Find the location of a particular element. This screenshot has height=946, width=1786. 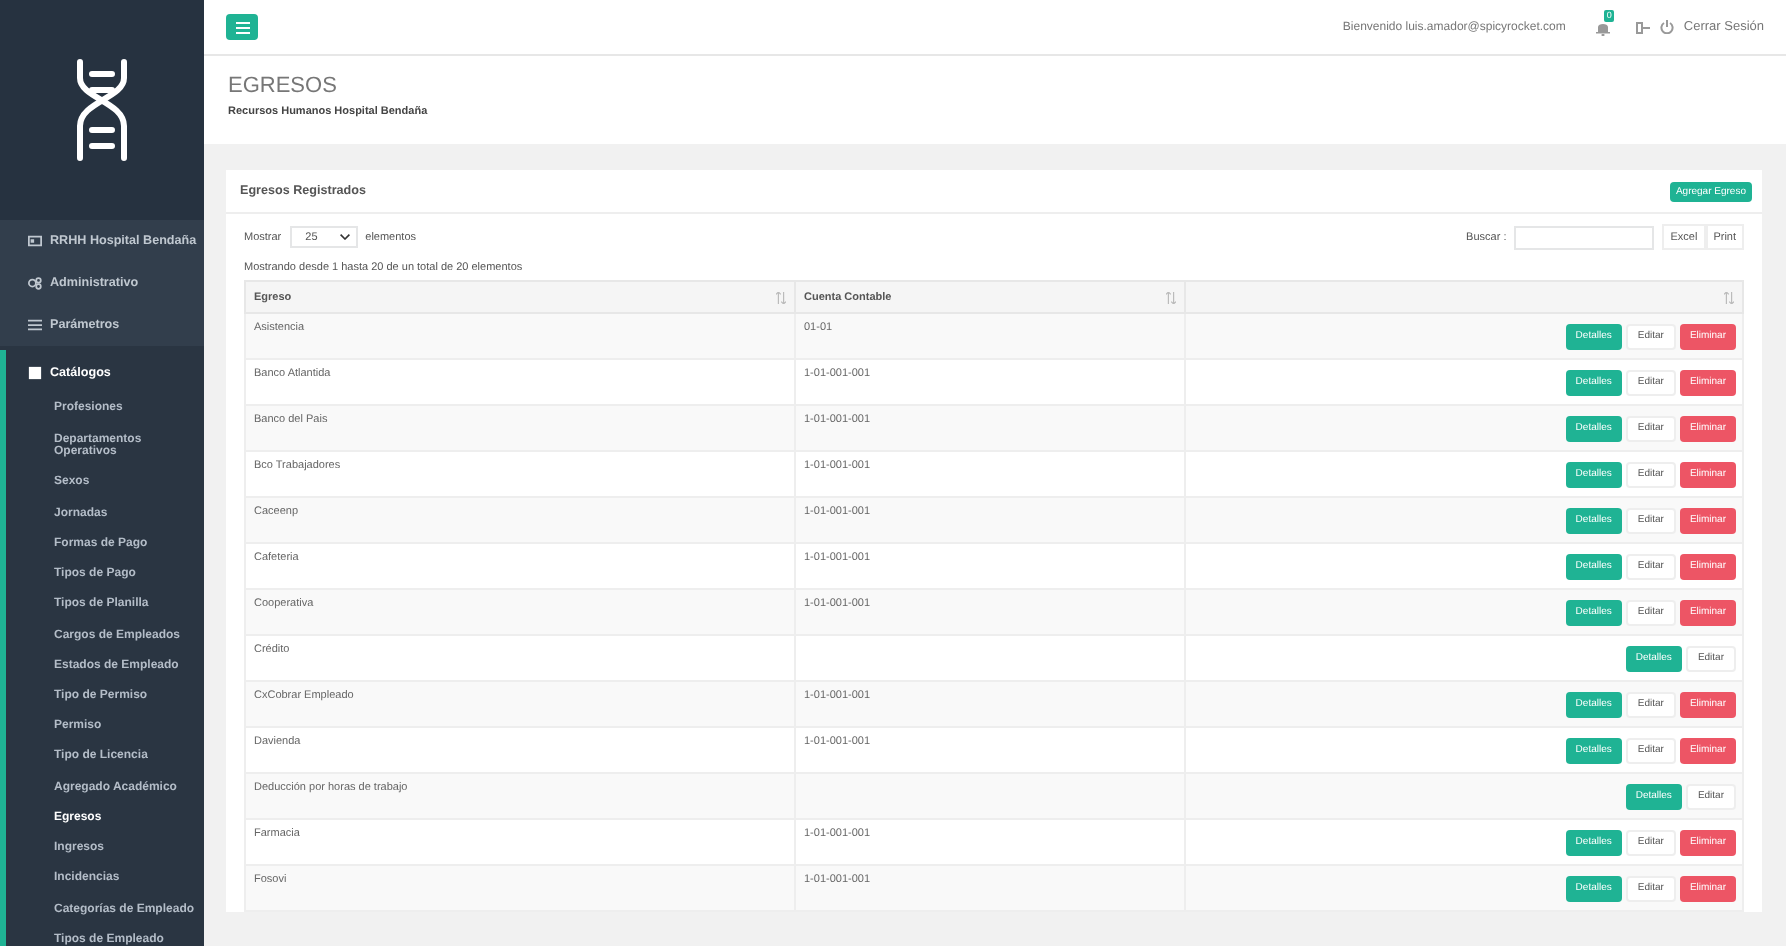

menu-icon is located at coordinates (242, 27).